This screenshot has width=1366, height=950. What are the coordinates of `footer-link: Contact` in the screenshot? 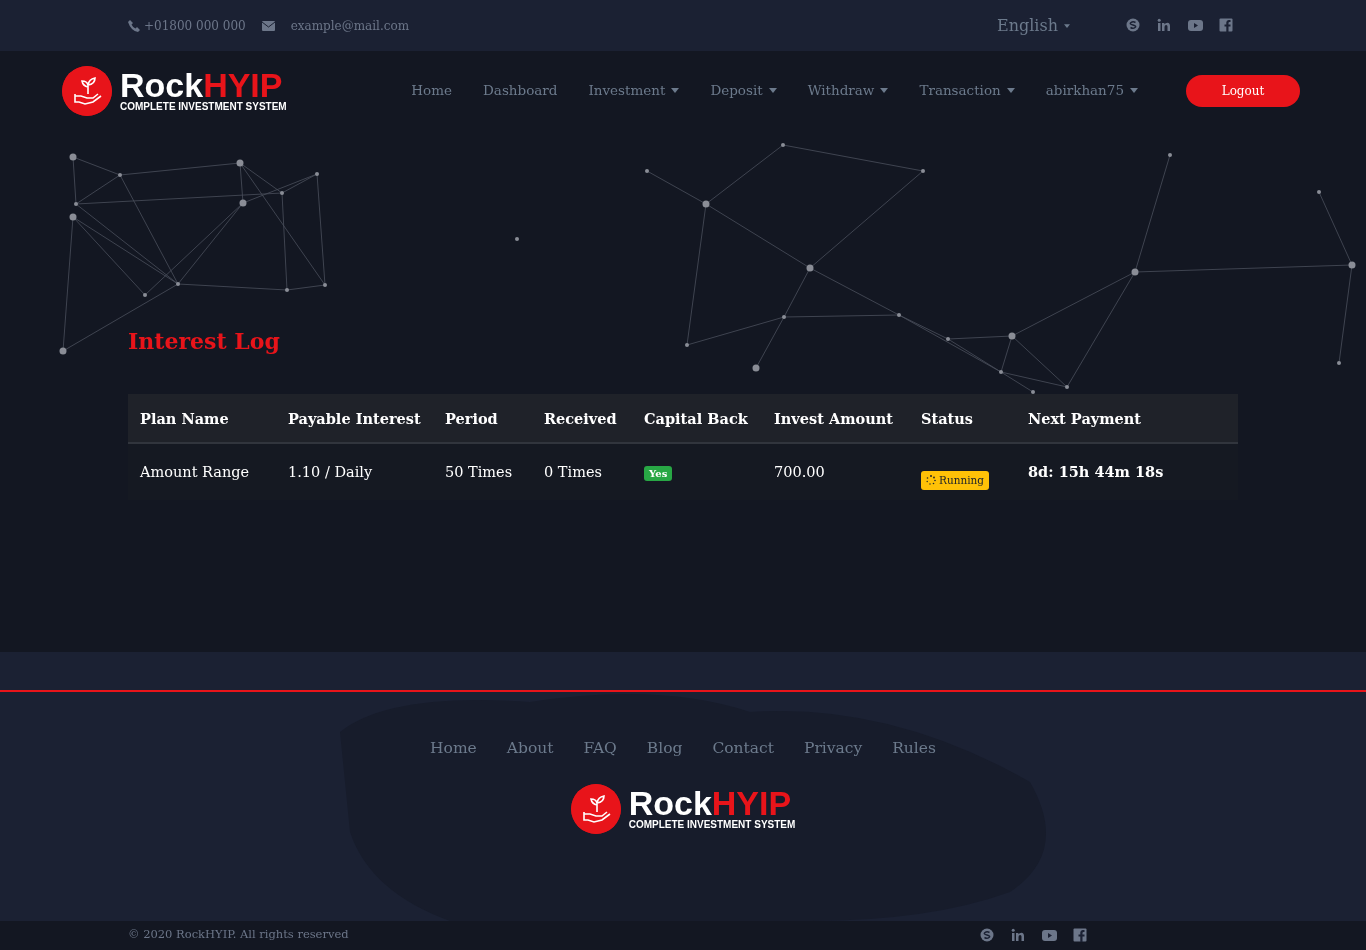 It's located at (743, 749).